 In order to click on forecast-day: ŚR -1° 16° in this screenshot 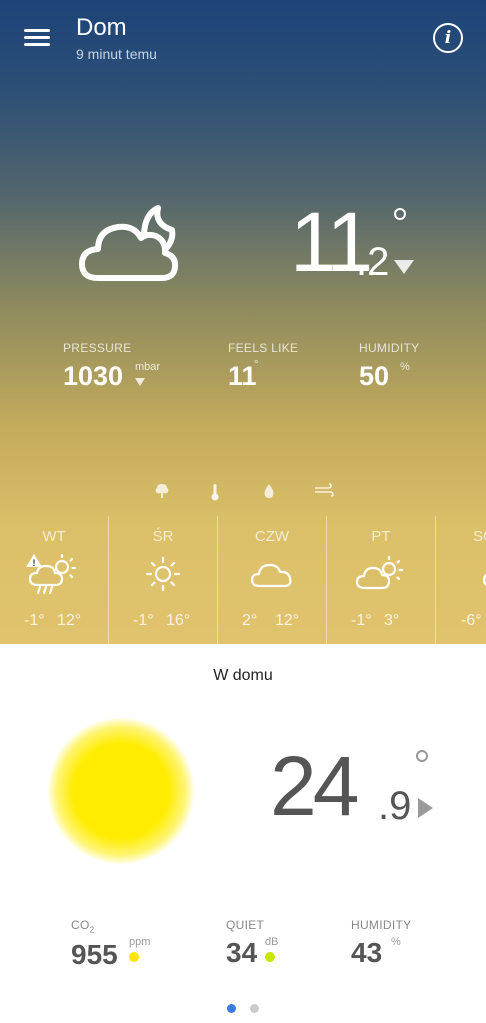, I will do `click(163, 580)`.